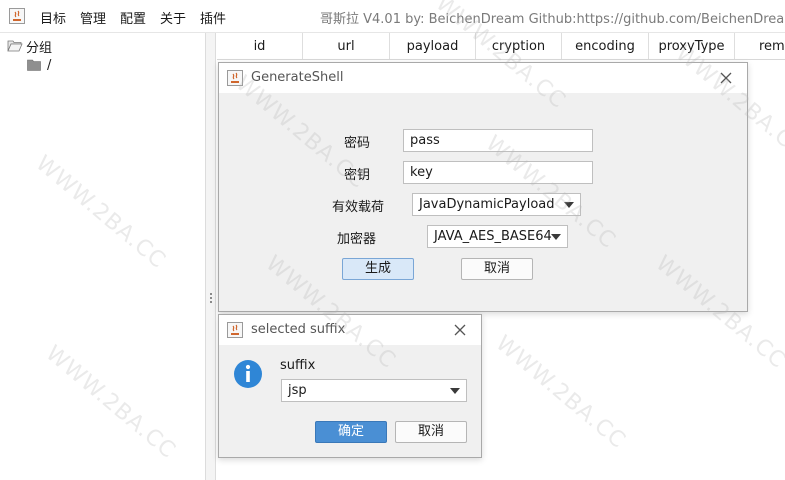 The image size is (785, 480). Describe the element at coordinates (378, 269) in the screenshot. I see `generate-button: 生成` at that location.